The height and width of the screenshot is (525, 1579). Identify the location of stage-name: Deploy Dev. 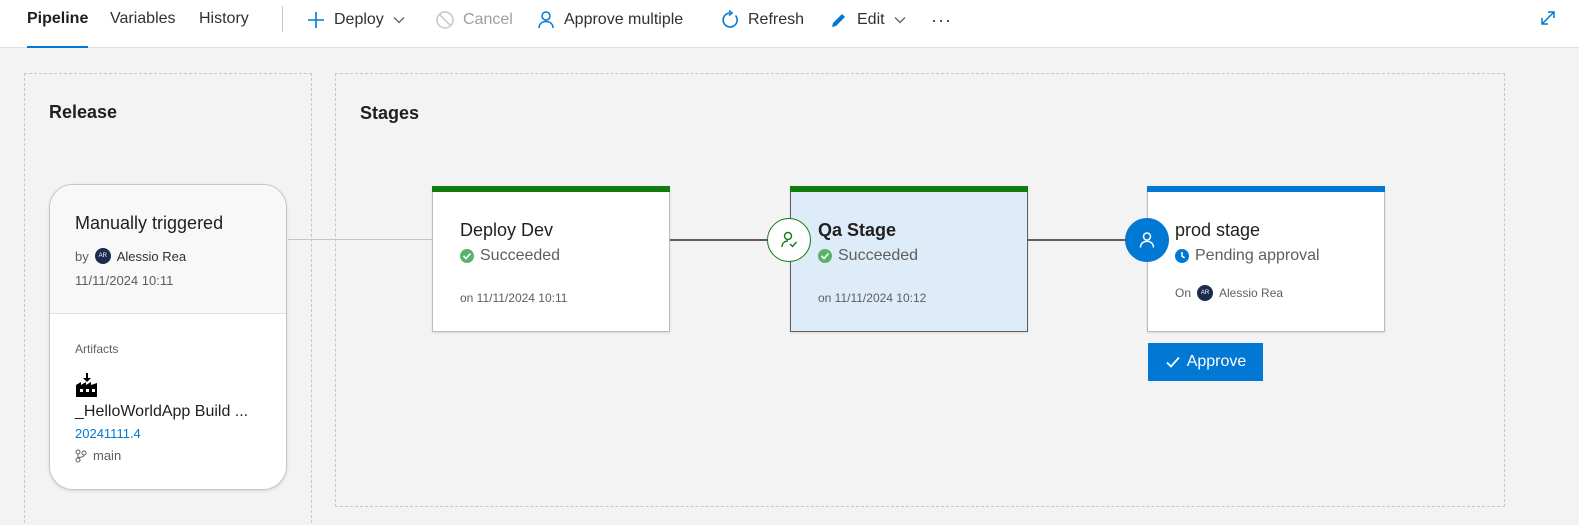
(507, 230).